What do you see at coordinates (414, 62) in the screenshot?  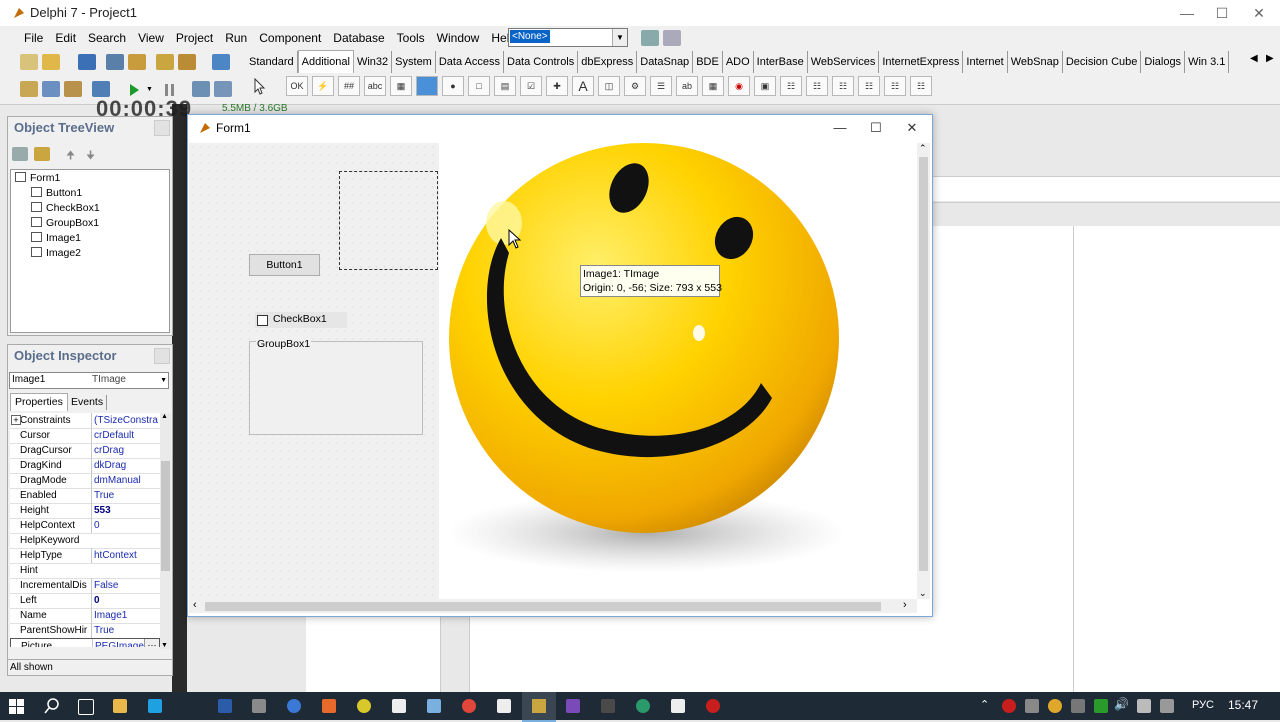 I see `tab-system: System` at bounding box center [414, 62].